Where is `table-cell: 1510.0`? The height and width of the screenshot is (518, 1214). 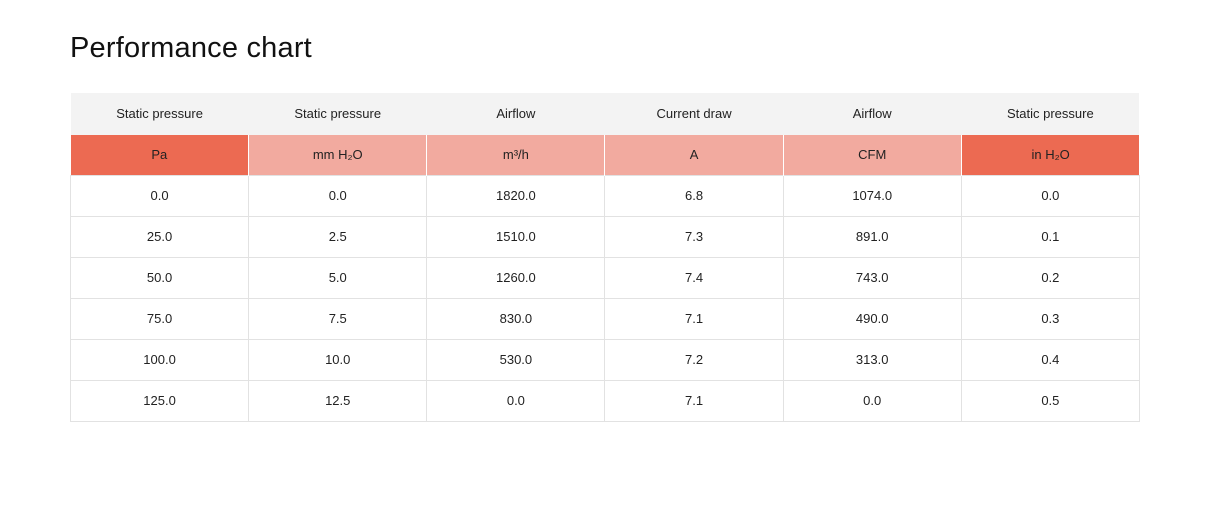
table-cell: 1510.0 is located at coordinates (516, 236).